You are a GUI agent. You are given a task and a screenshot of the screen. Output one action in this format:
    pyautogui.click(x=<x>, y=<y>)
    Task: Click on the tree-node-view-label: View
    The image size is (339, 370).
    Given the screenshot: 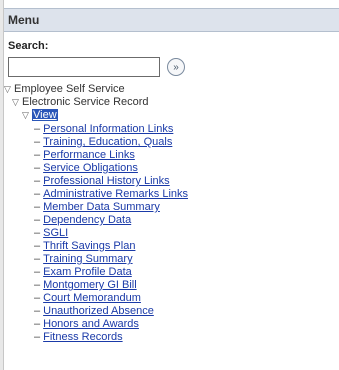 What is the action you would take?
    pyautogui.click(x=45, y=115)
    